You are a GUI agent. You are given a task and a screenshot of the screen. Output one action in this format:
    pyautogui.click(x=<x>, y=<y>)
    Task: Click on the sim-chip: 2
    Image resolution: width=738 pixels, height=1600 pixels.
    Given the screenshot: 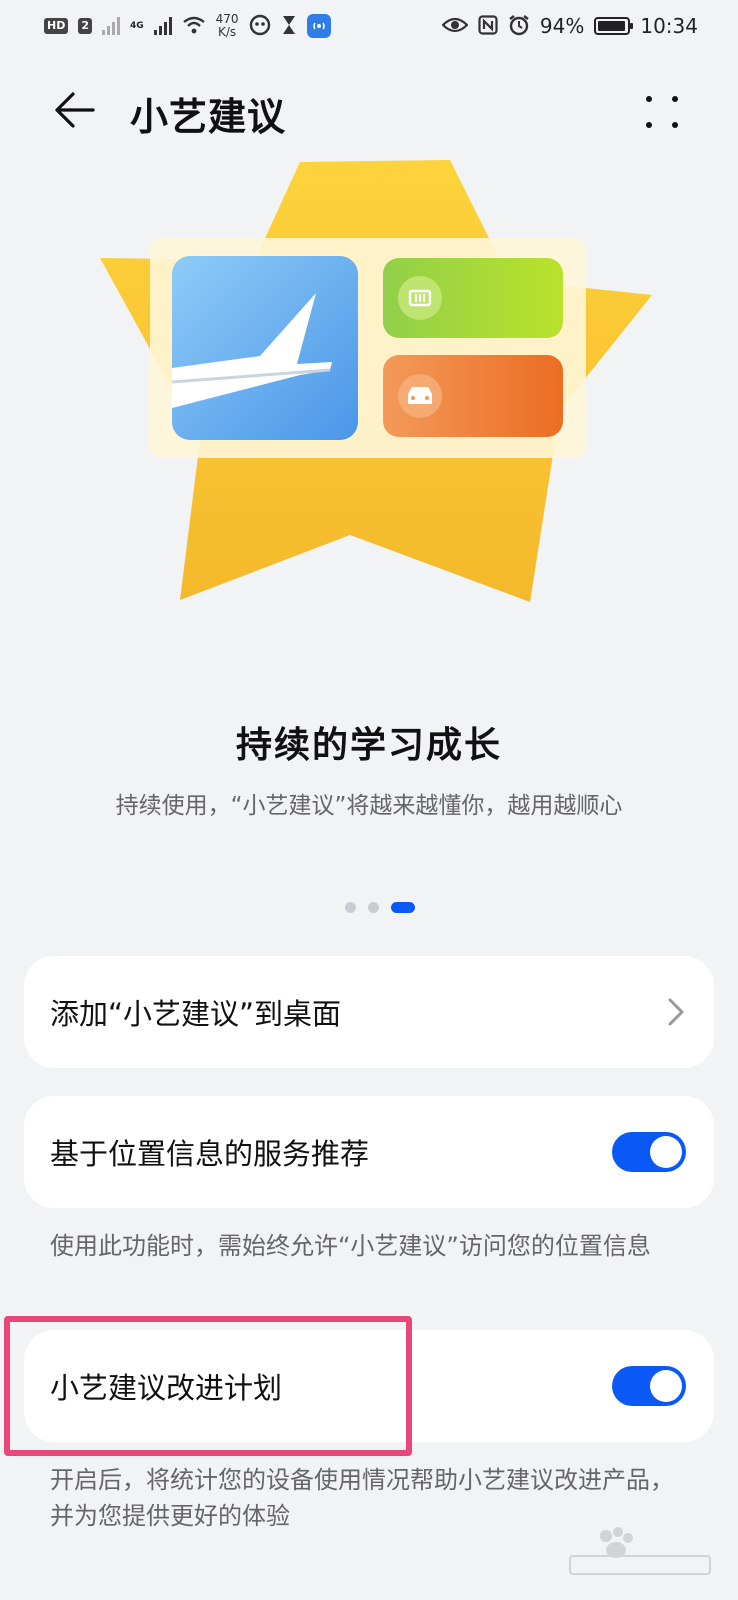 What is the action you would take?
    pyautogui.click(x=85, y=26)
    